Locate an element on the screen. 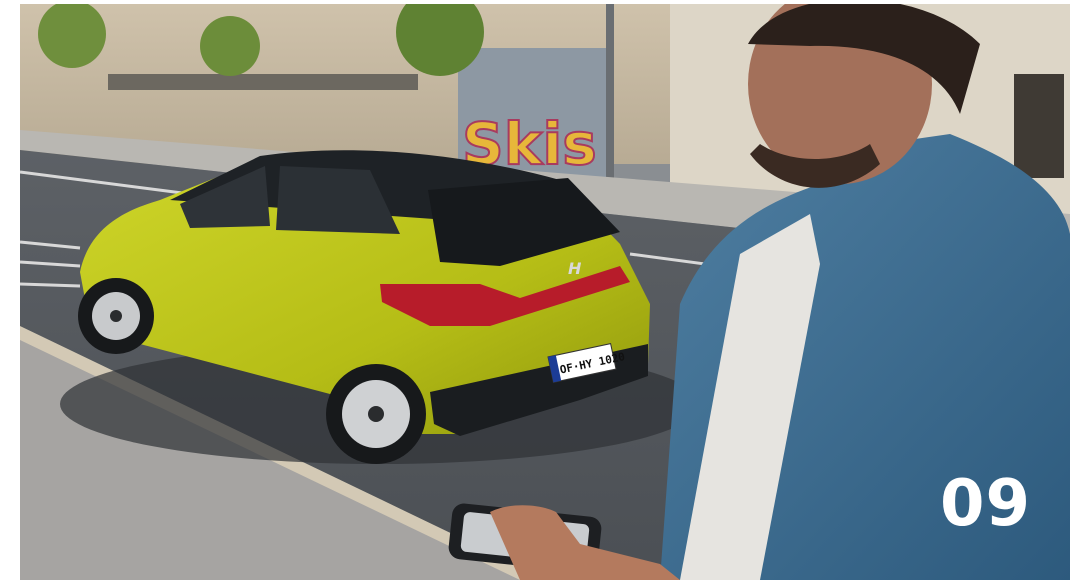  brand-logo: H is located at coordinates (575, 268).